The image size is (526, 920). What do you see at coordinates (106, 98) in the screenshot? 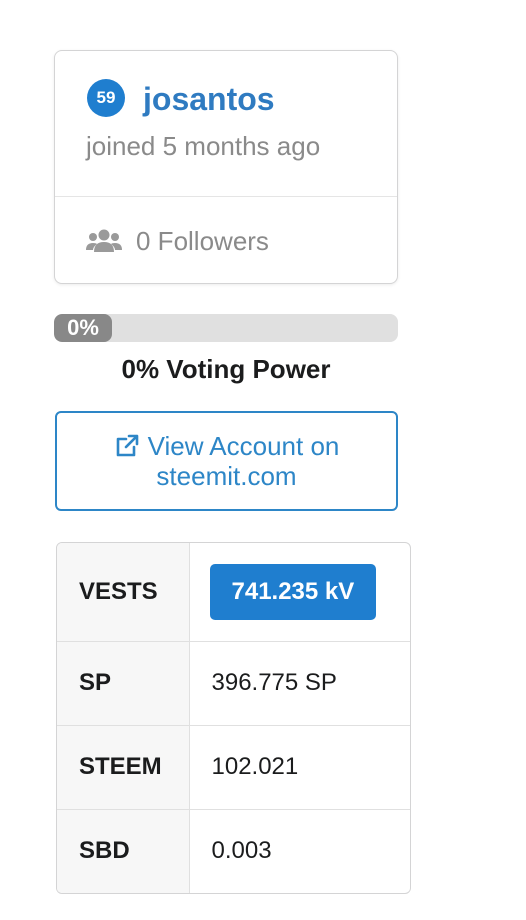
I see `reputation-badge: 59` at bounding box center [106, 98].